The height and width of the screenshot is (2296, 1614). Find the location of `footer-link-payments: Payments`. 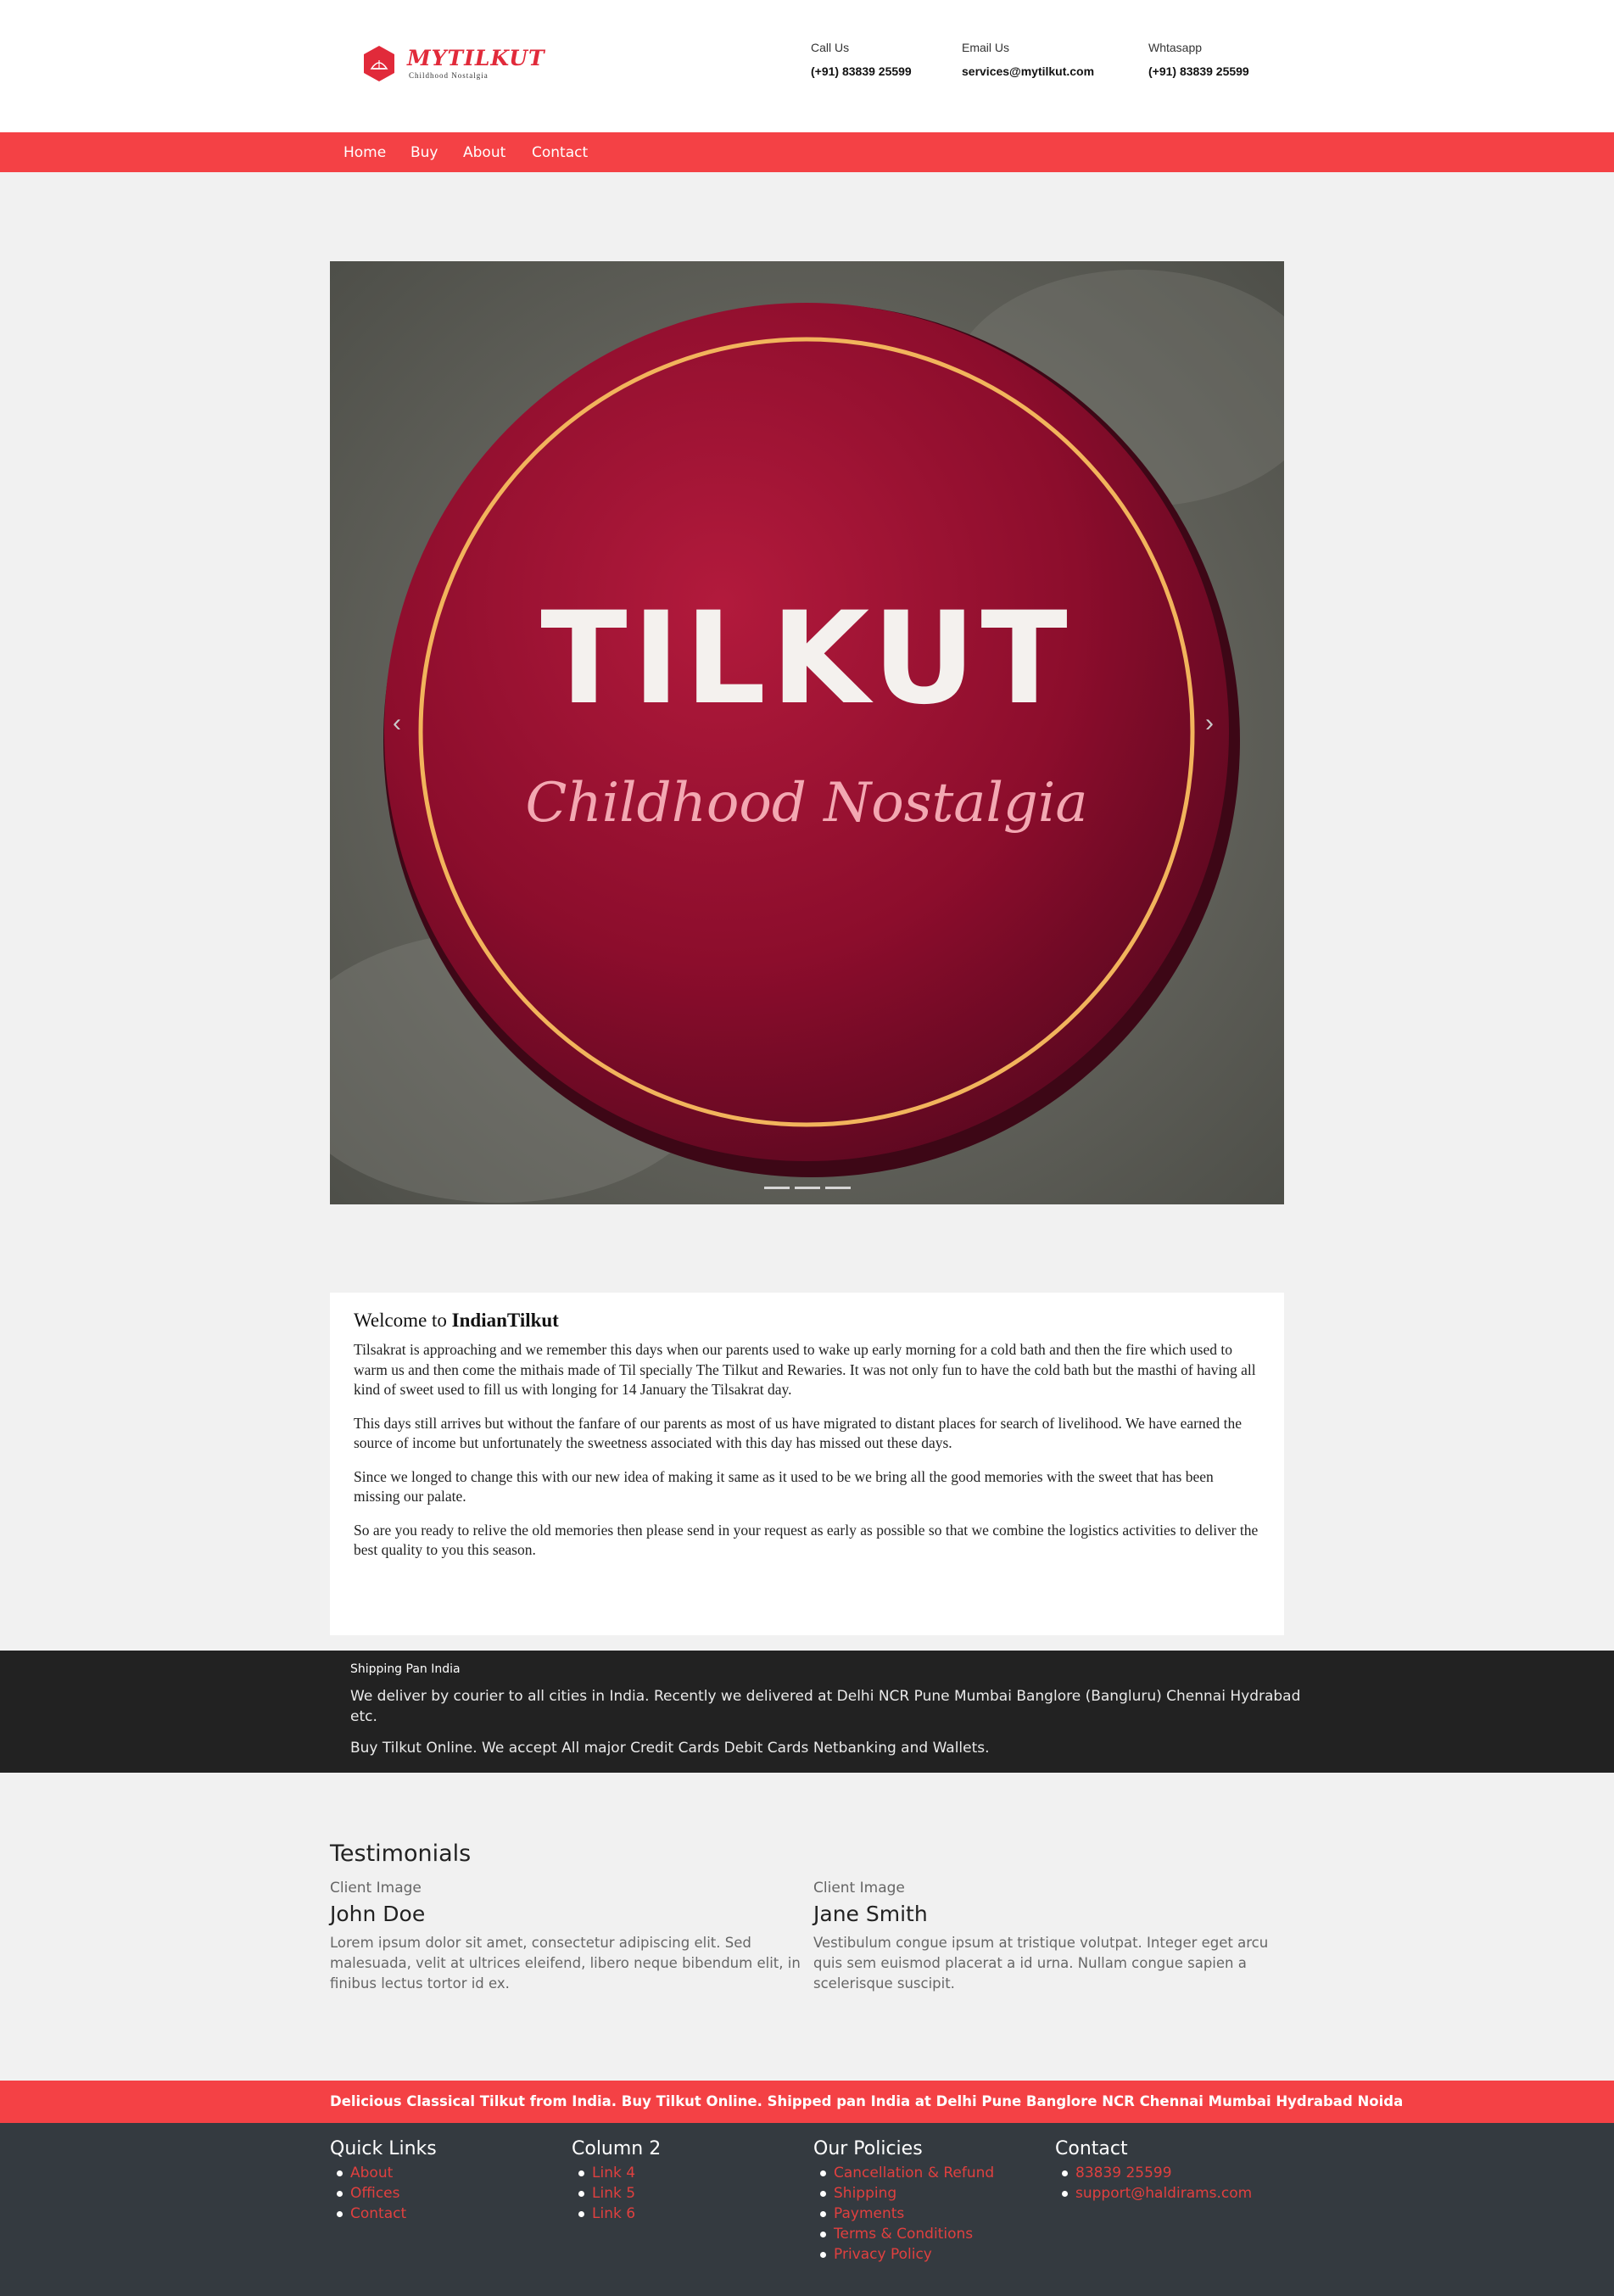

footer-link-payments: Payments is located at coordinates (906, 2214).